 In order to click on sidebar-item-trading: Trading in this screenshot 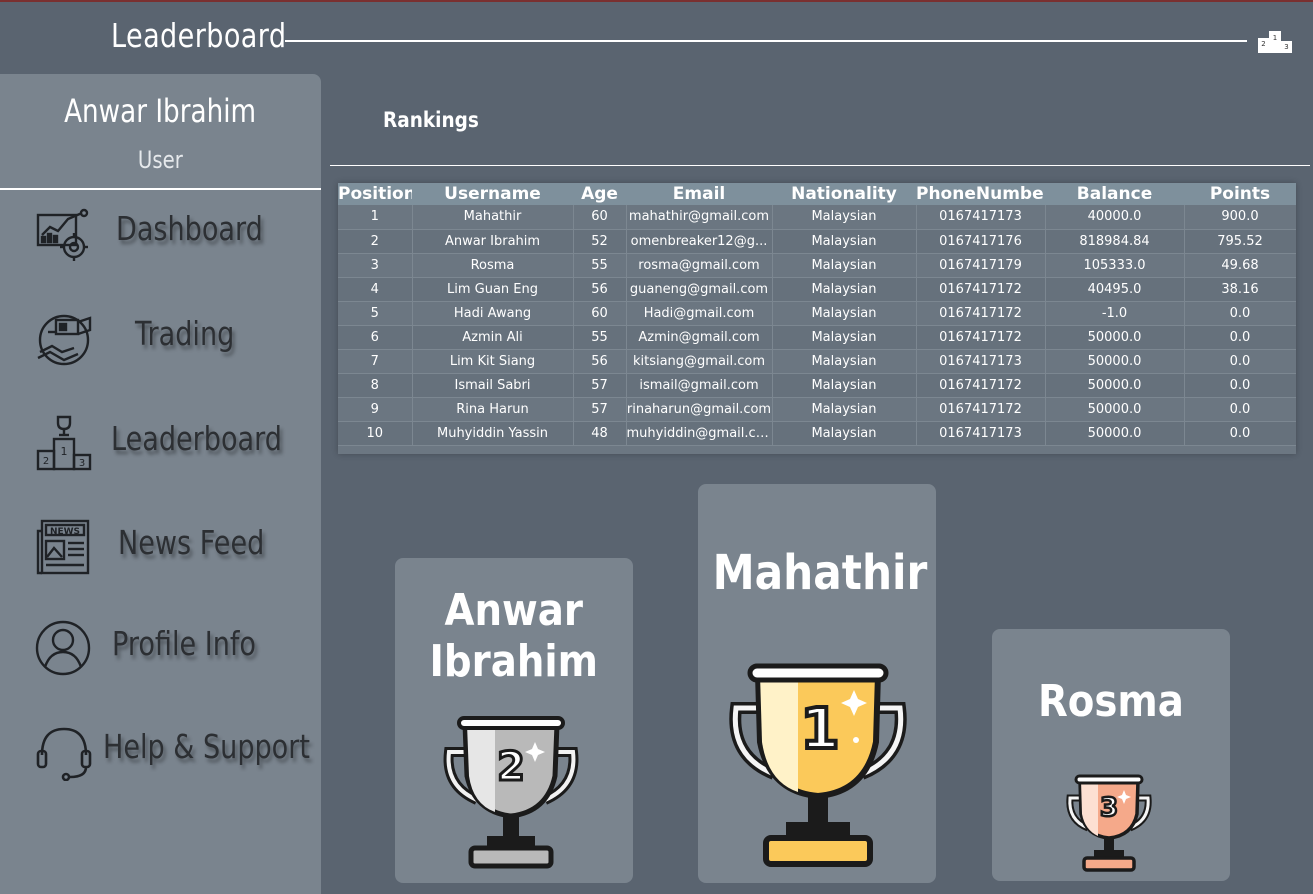, I will do `click(160, 342)`.